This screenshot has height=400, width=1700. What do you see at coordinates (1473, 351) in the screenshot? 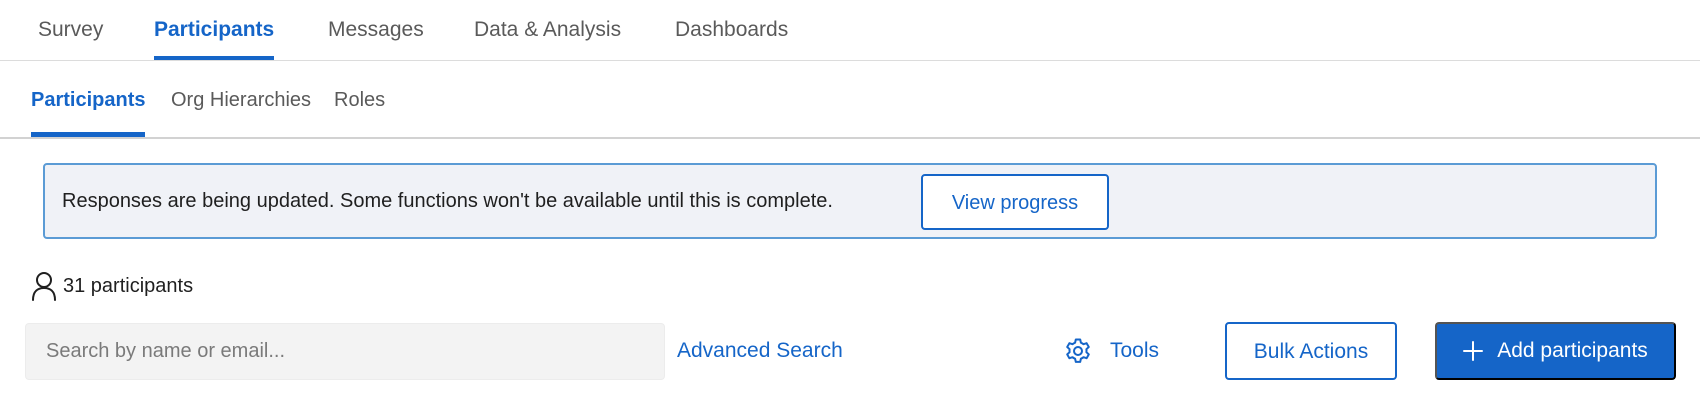
I see `plus-icon` at bounding box center [1473, 351].